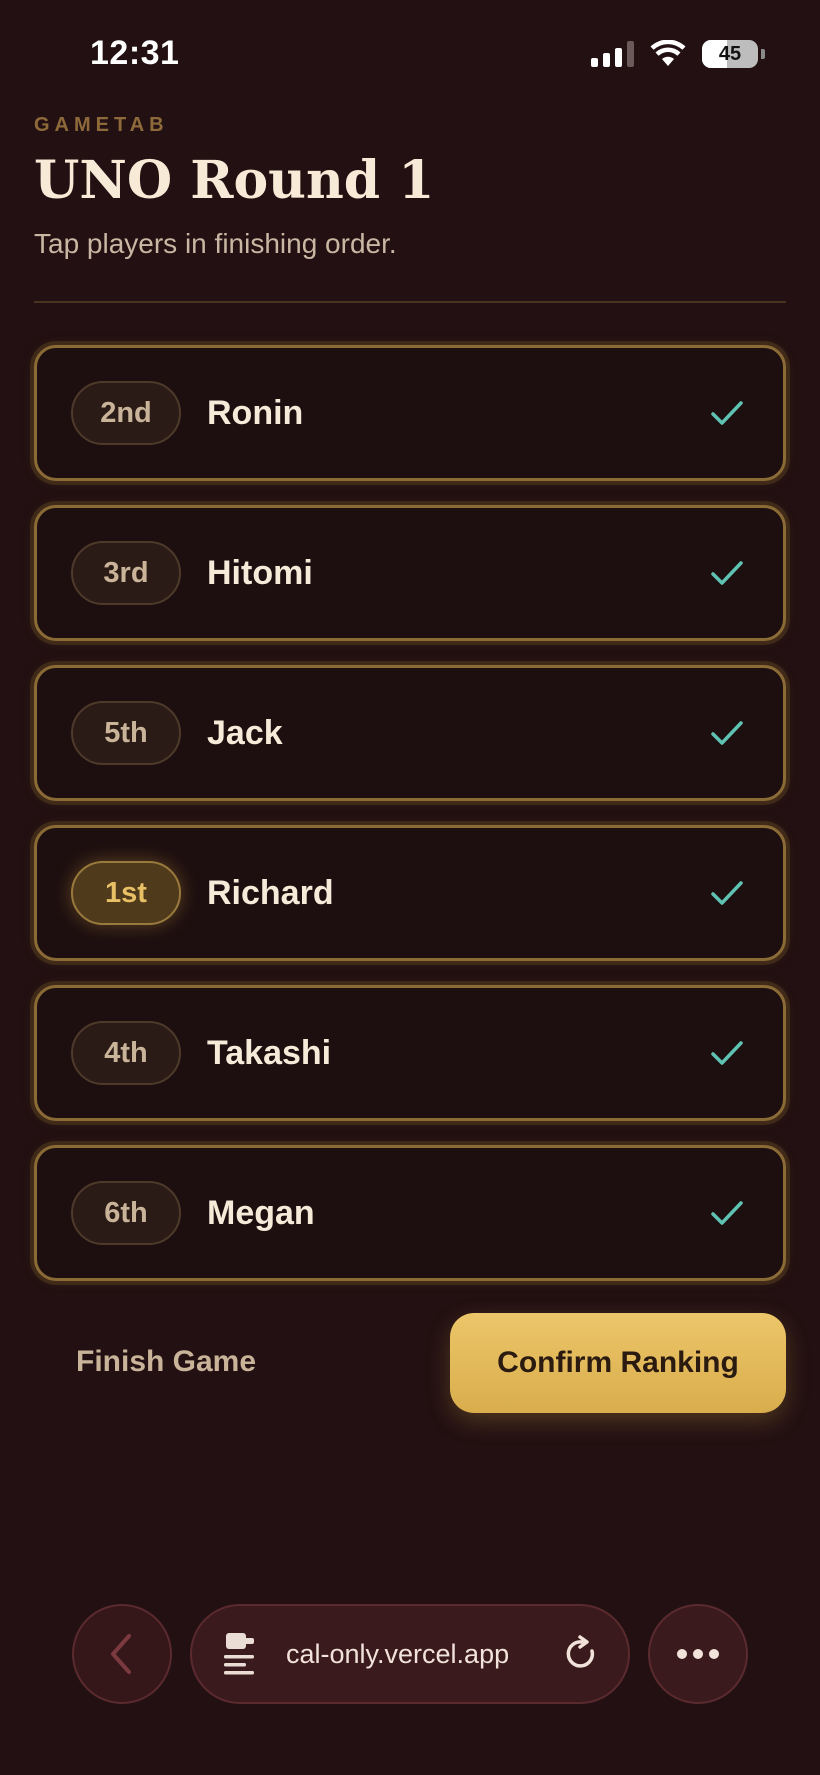 The width and height of the screenshot is (820, 1775). What do you see at coordinates (126, 893) in the screenshot?
I see `rank-badge-first: 1st` at bounding box center [126, 893].